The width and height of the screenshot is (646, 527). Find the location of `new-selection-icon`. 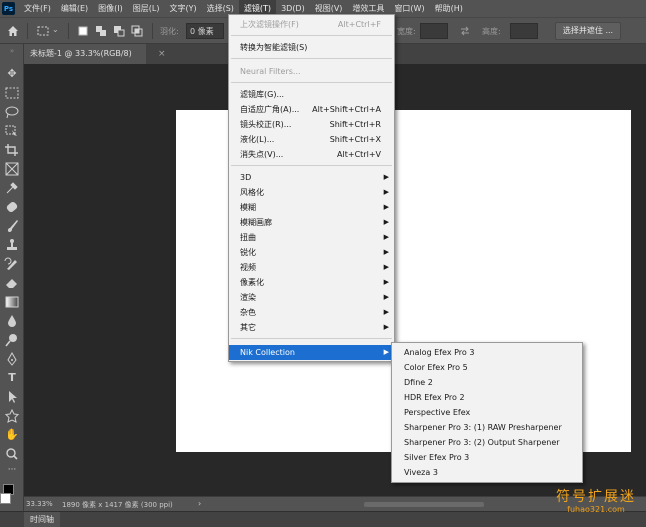

new-selection-icon is located at coordinates (83, 31).